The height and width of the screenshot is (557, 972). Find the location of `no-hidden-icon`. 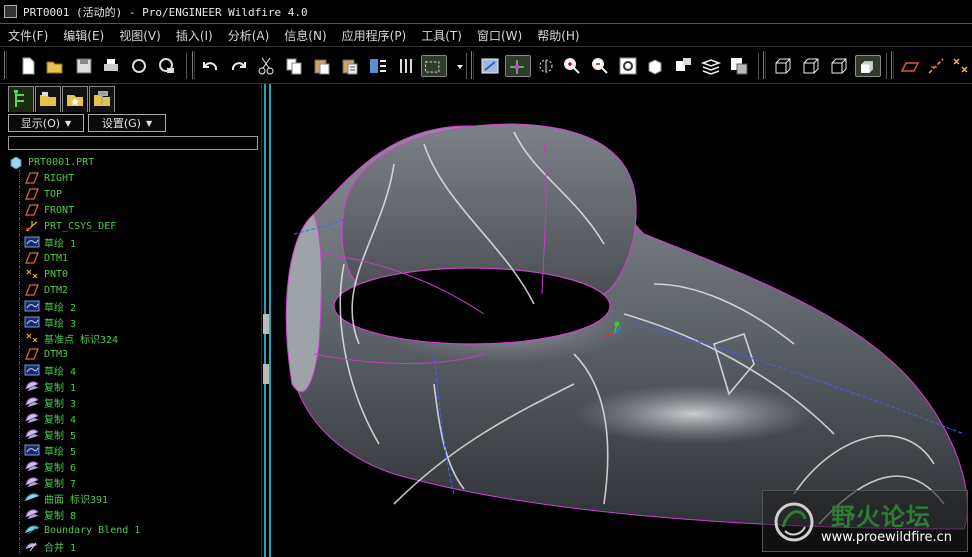

no-hidden-icon is located at coordinates (839, 66).